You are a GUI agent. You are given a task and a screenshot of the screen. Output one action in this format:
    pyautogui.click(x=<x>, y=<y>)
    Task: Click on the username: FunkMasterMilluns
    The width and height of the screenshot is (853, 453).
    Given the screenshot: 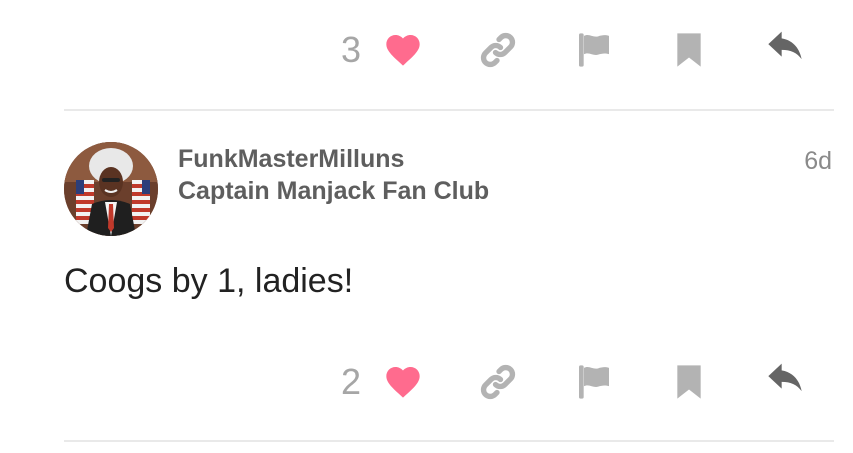 What is the action you would take?
    pyautogui.click(x=291, y=159)
    